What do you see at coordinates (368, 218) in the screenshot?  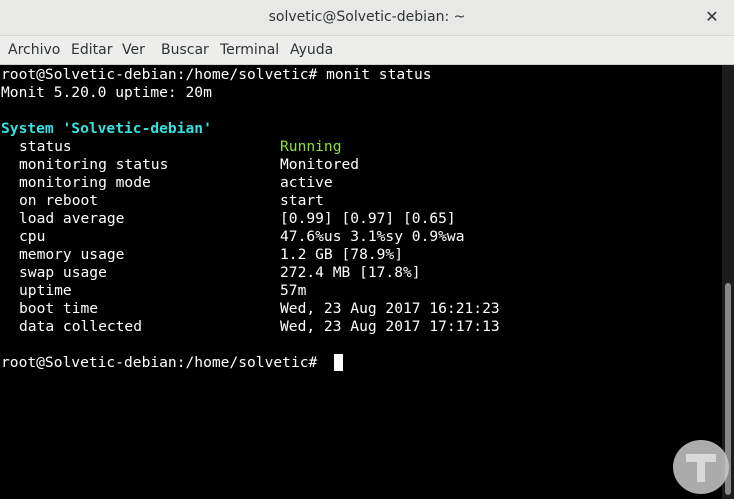 I see `load-average-value: [0.99] [0.97] [0.65]` at bounding box center [368, 218].